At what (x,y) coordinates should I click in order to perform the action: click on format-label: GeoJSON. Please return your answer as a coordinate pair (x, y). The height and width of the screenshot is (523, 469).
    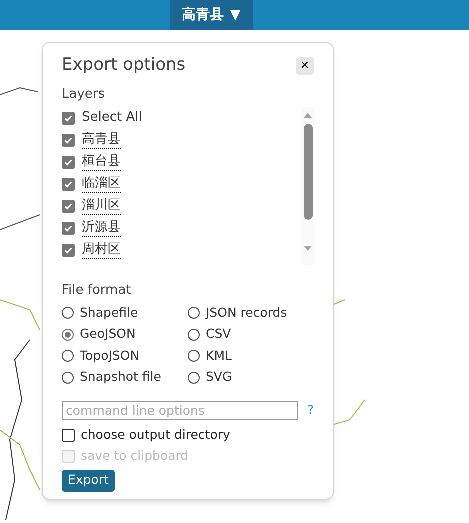
    Looking at the image, I should click on (108, 334).